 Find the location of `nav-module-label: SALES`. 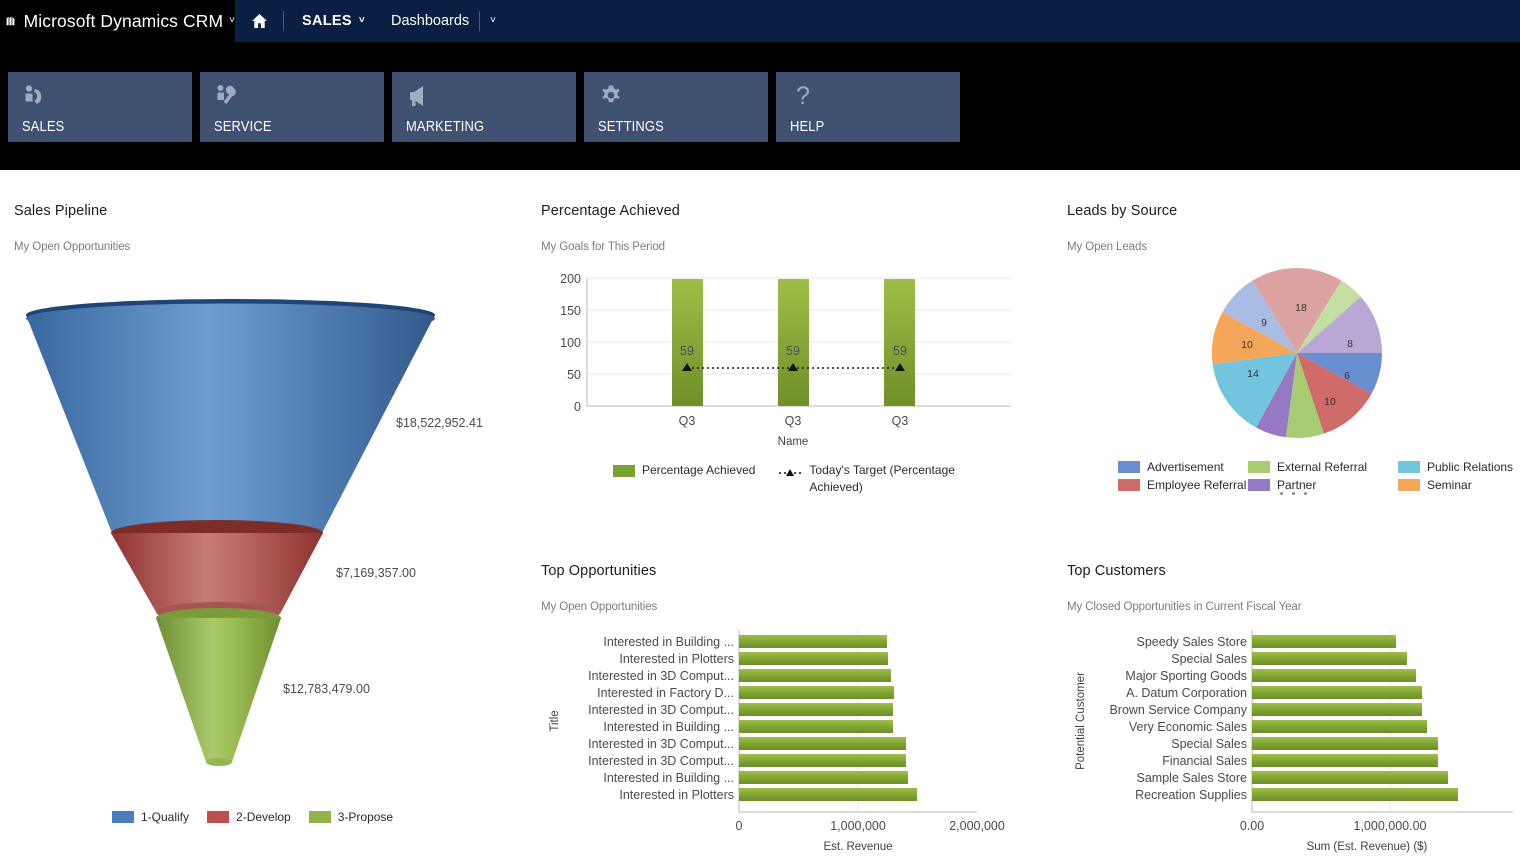

nav-module-label: SALES is located at coordinates (327, 21).